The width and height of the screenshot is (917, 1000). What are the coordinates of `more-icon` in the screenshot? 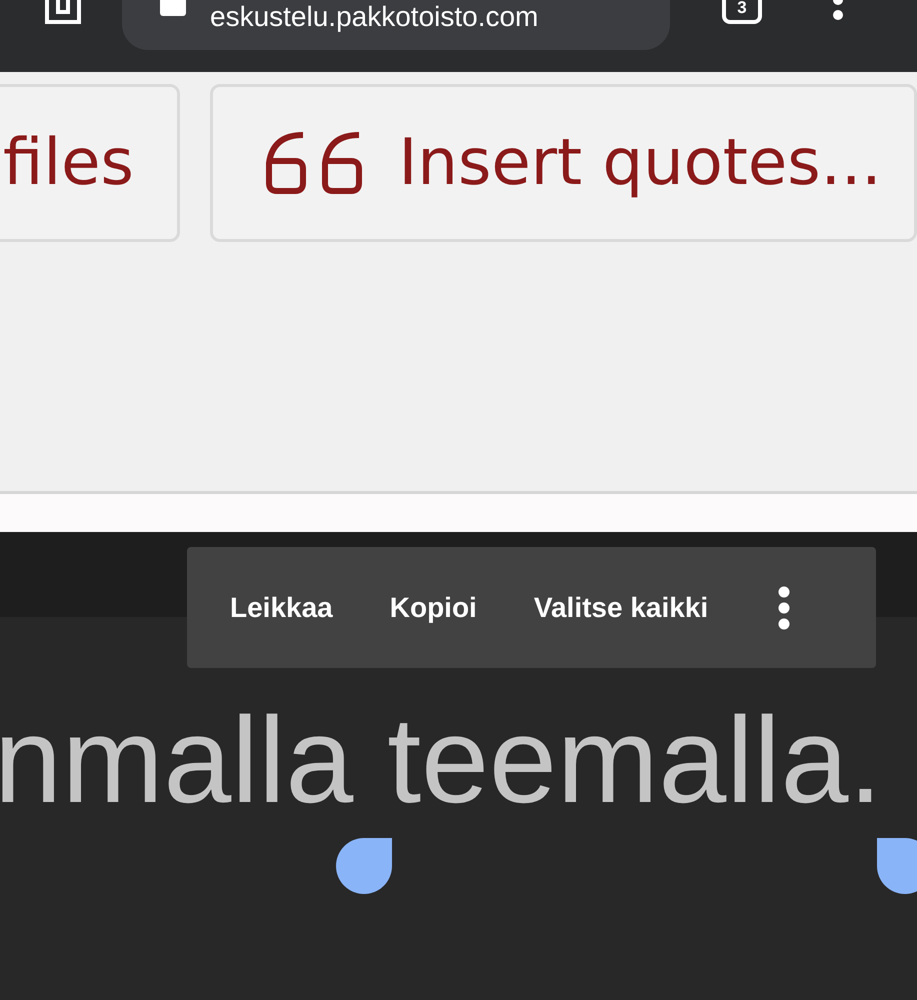 It's located at (784, 608).